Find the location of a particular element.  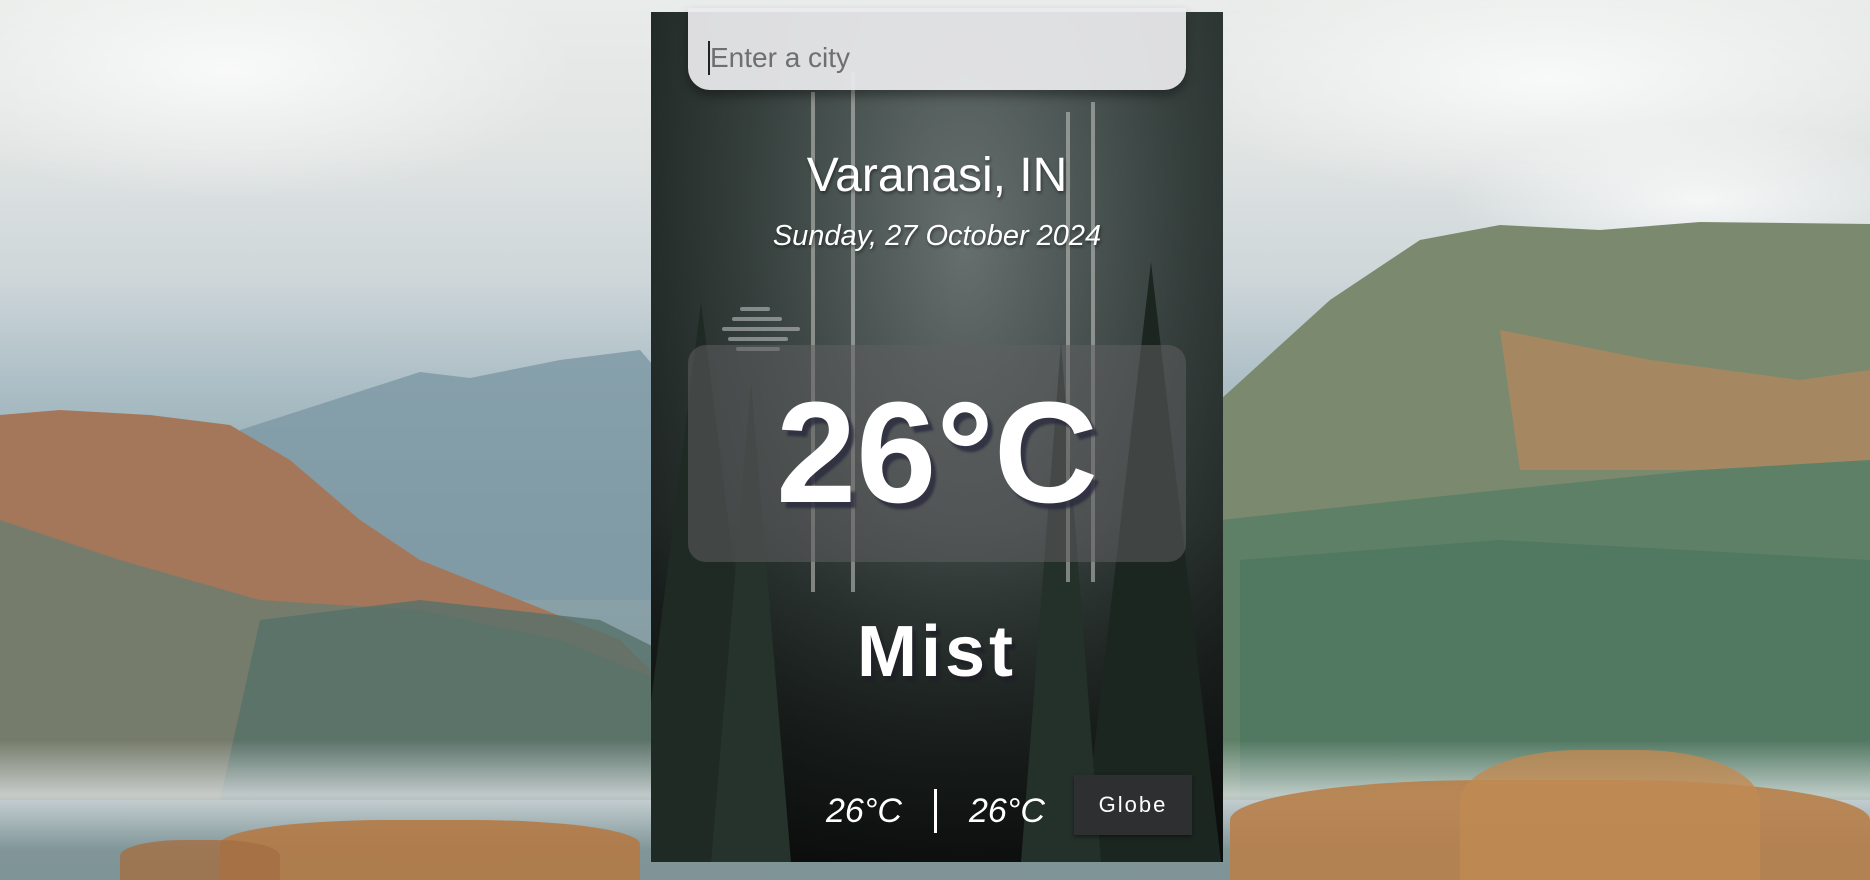

temperature-range: 26°C 26°C is located at coordinates (935, 811).